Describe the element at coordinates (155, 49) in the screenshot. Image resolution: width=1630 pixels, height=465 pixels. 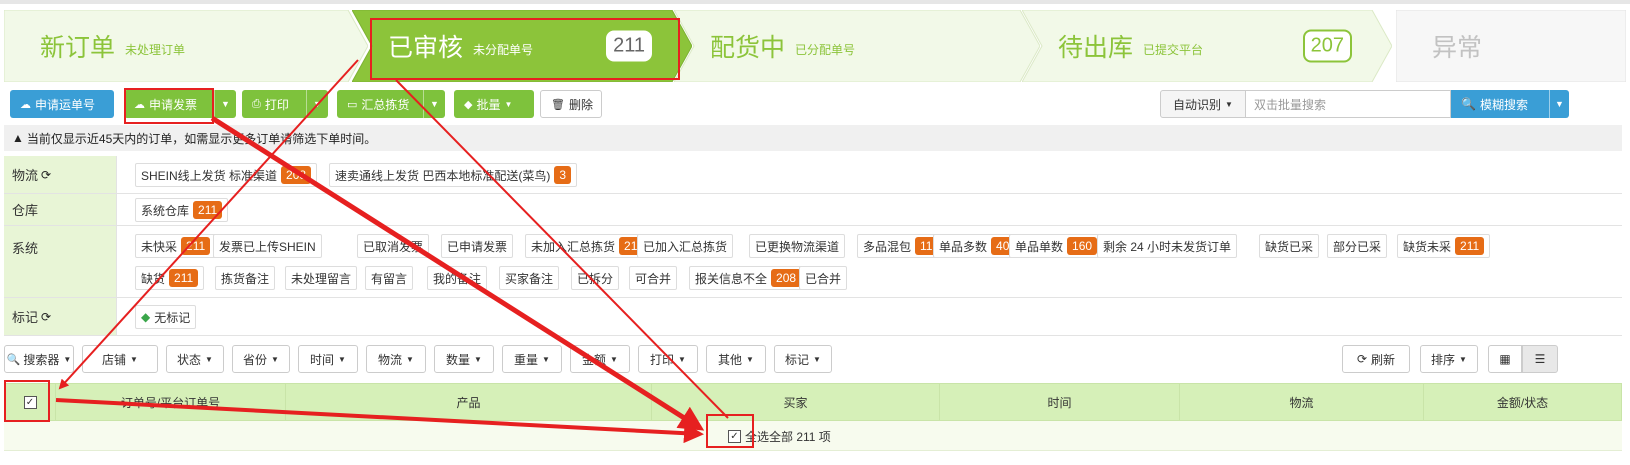
I see `step-subtitle: 未处理订单` at that location.